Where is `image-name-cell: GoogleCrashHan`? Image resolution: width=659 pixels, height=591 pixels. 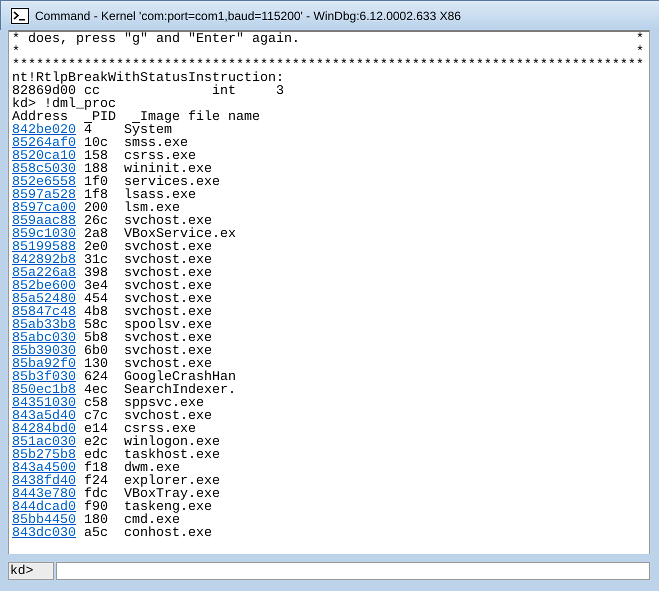
image-name-cell: GoogleCrashHan is located at coordinates (180, 377).